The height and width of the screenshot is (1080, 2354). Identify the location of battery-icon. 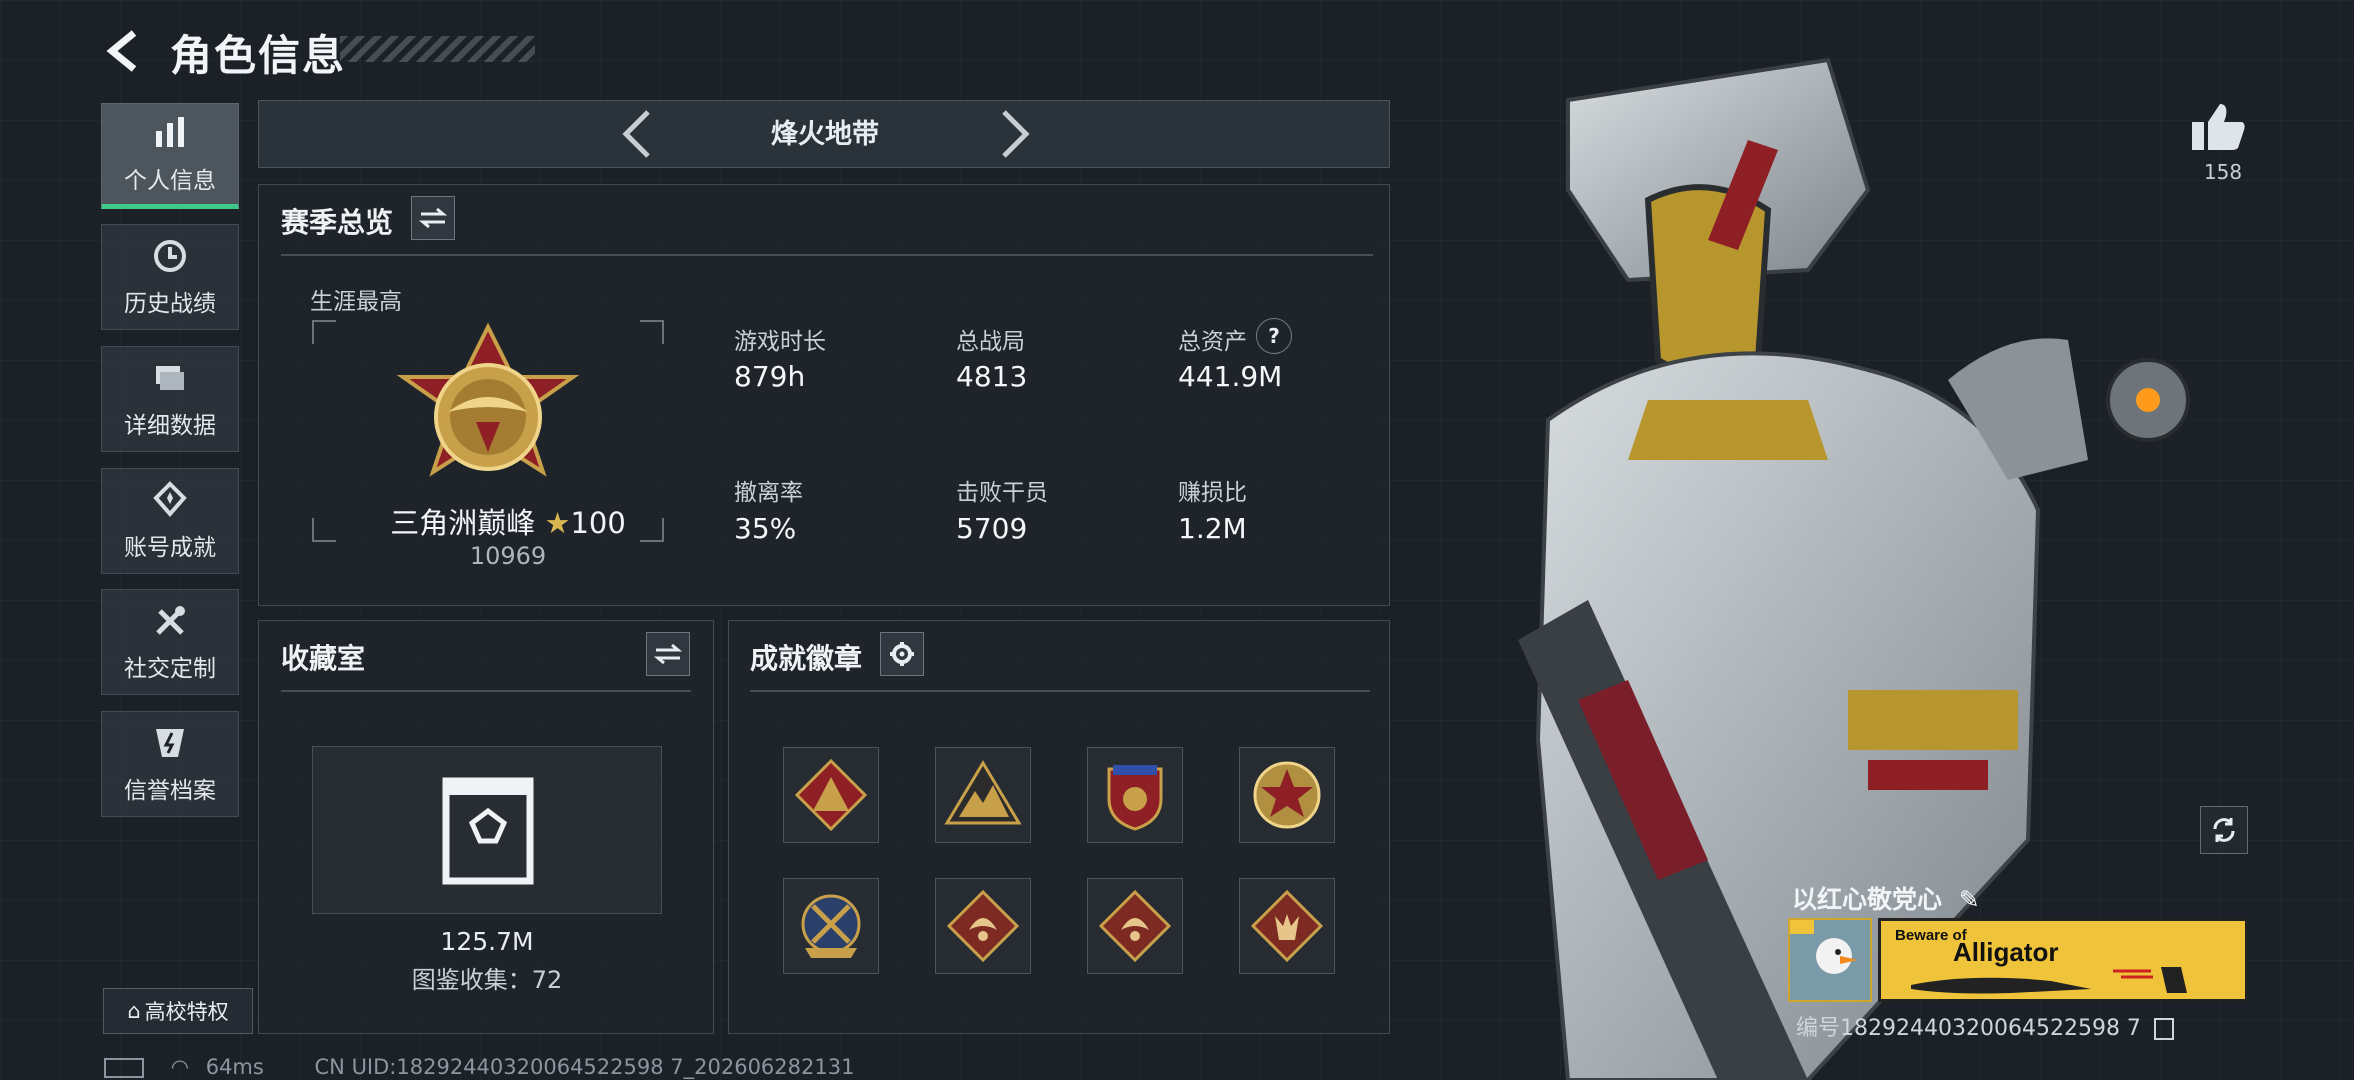
(124, 1068).